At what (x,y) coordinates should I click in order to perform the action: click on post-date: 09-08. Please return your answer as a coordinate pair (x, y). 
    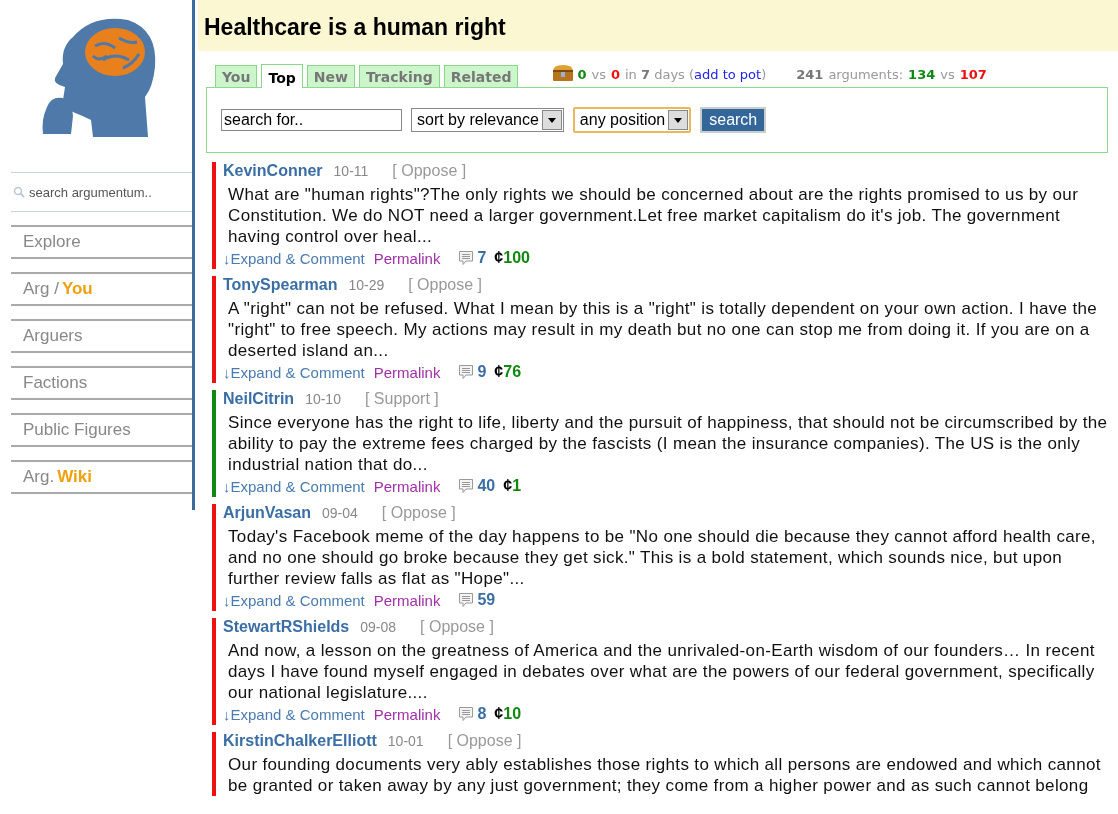
    Looking at the image, I should click on (378, 627).